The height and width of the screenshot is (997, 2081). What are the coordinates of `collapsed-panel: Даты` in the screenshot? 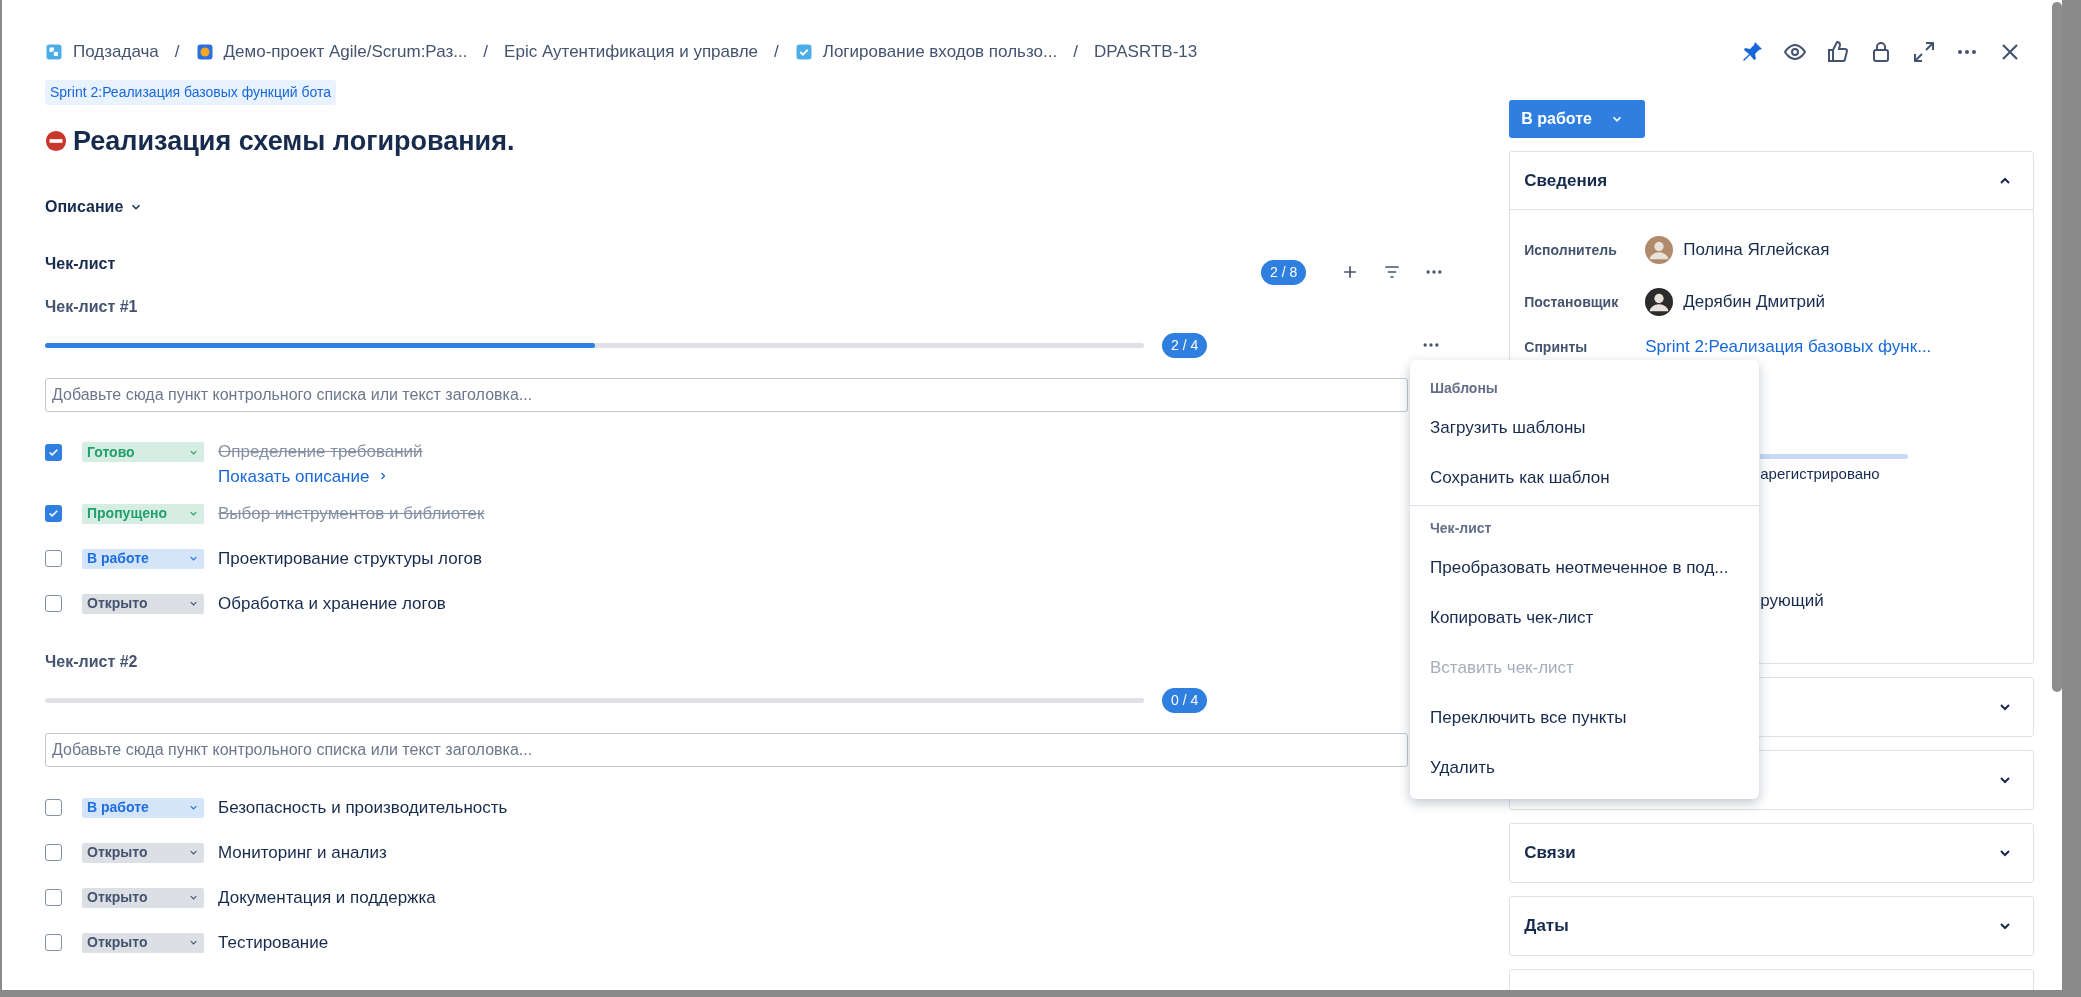 It's located at (1771, 926).